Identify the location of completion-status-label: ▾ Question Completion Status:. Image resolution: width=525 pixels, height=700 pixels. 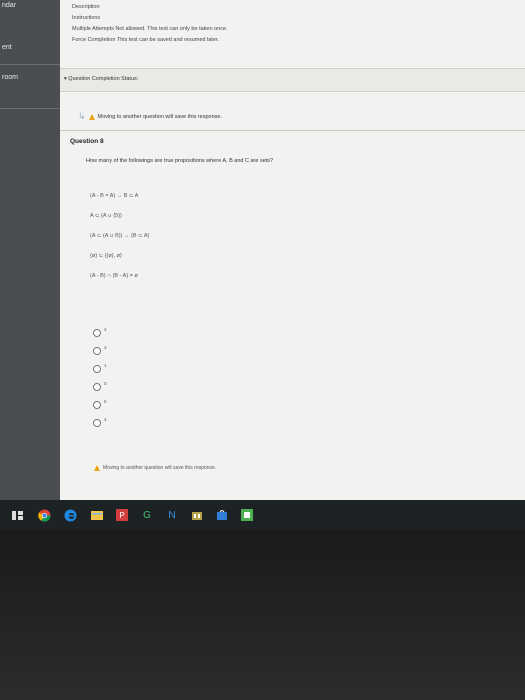
(101, 79).